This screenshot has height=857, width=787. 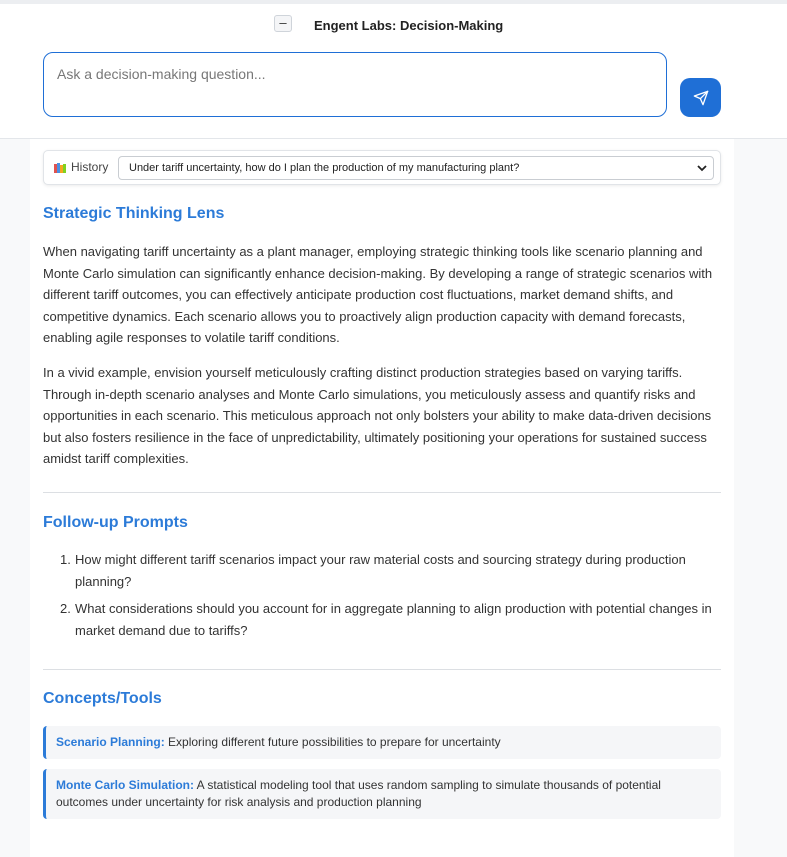 What do you see at coordinates (65, 608) in the screenshot?
I see `followup-item-number: 2.` at bounding box center [65, 608].